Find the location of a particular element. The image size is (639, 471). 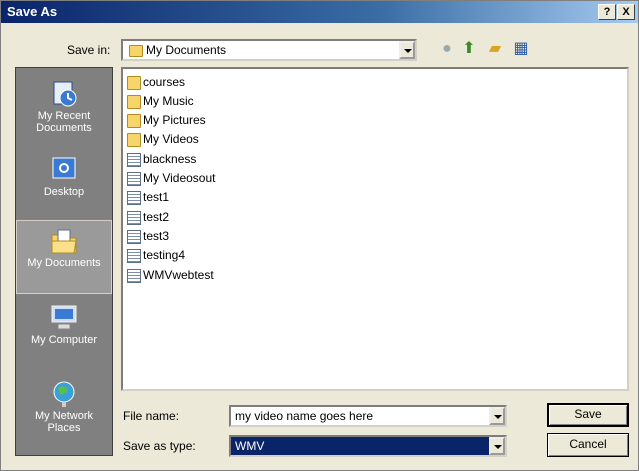

list-item-file: My Videosout is located at coordinates (171, 180).